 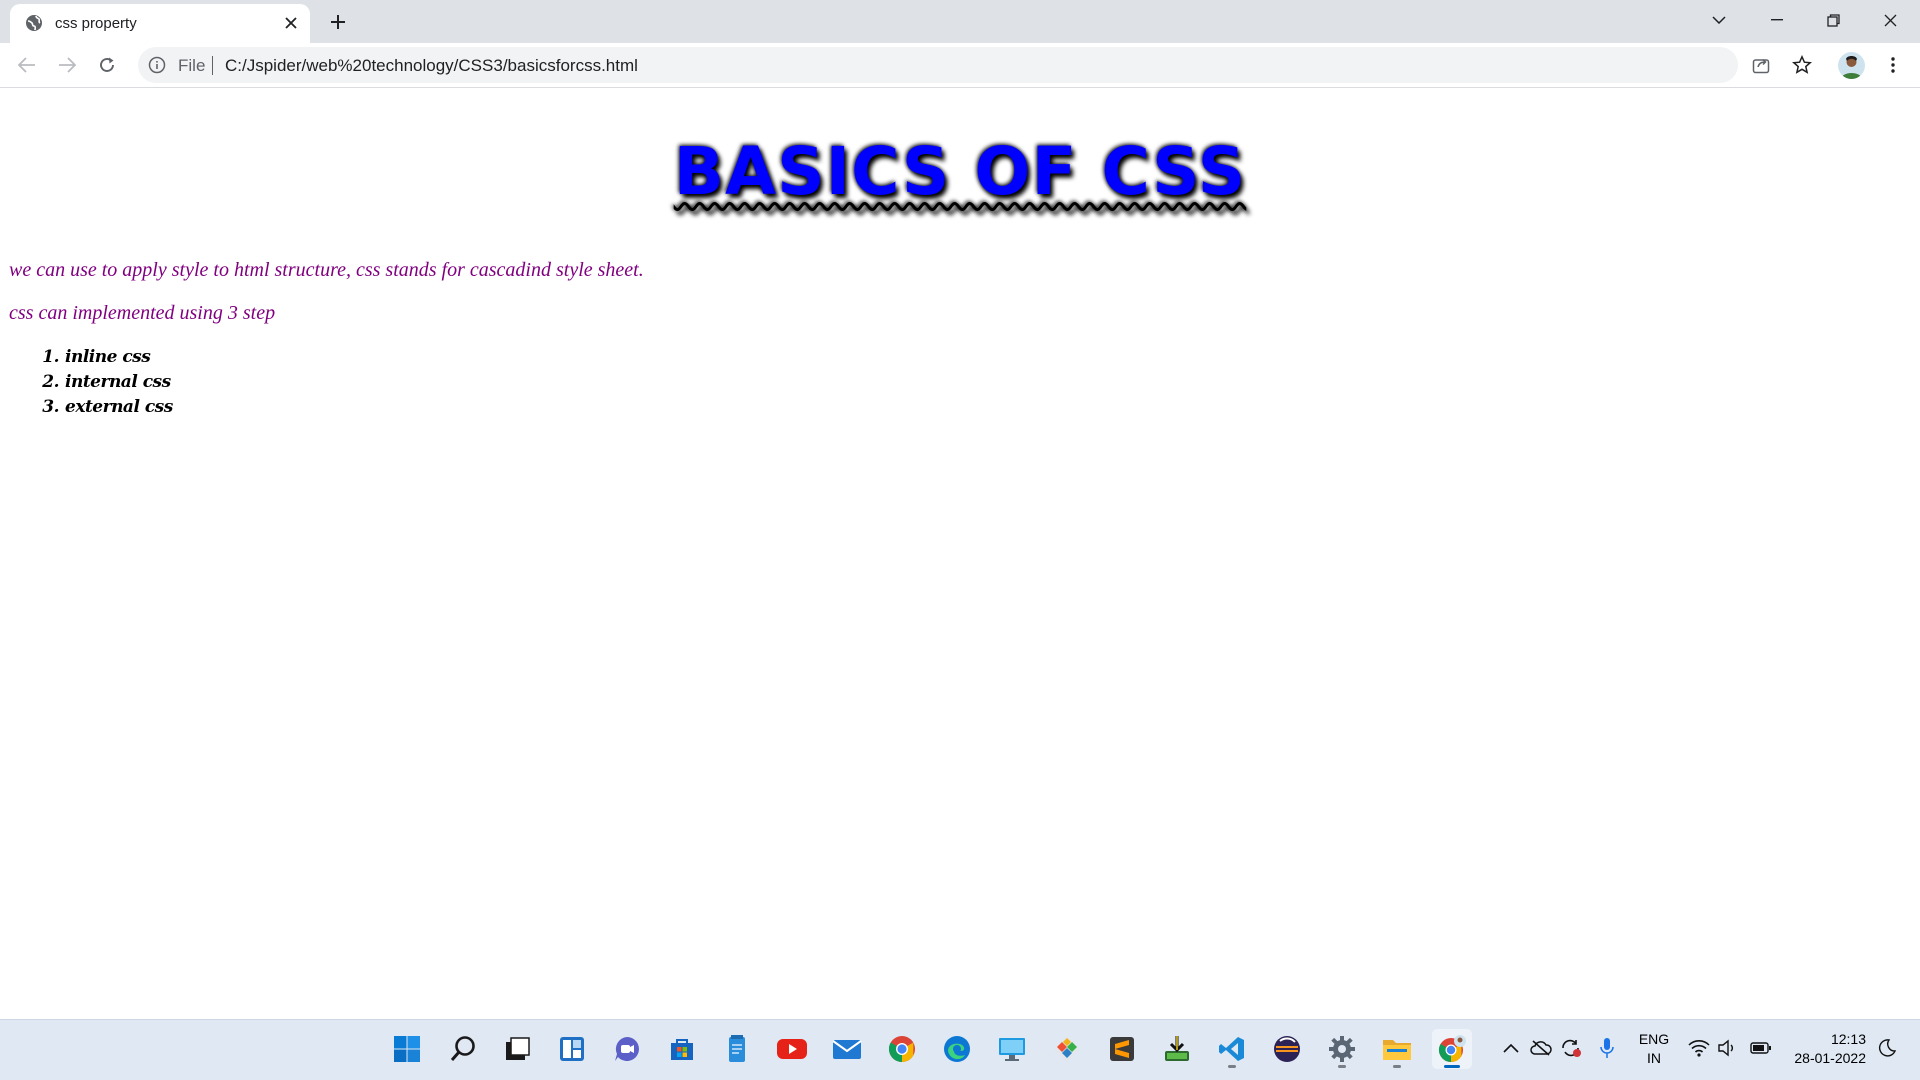 I want to click on browser-tab: css property, so click(x=160, y=23).